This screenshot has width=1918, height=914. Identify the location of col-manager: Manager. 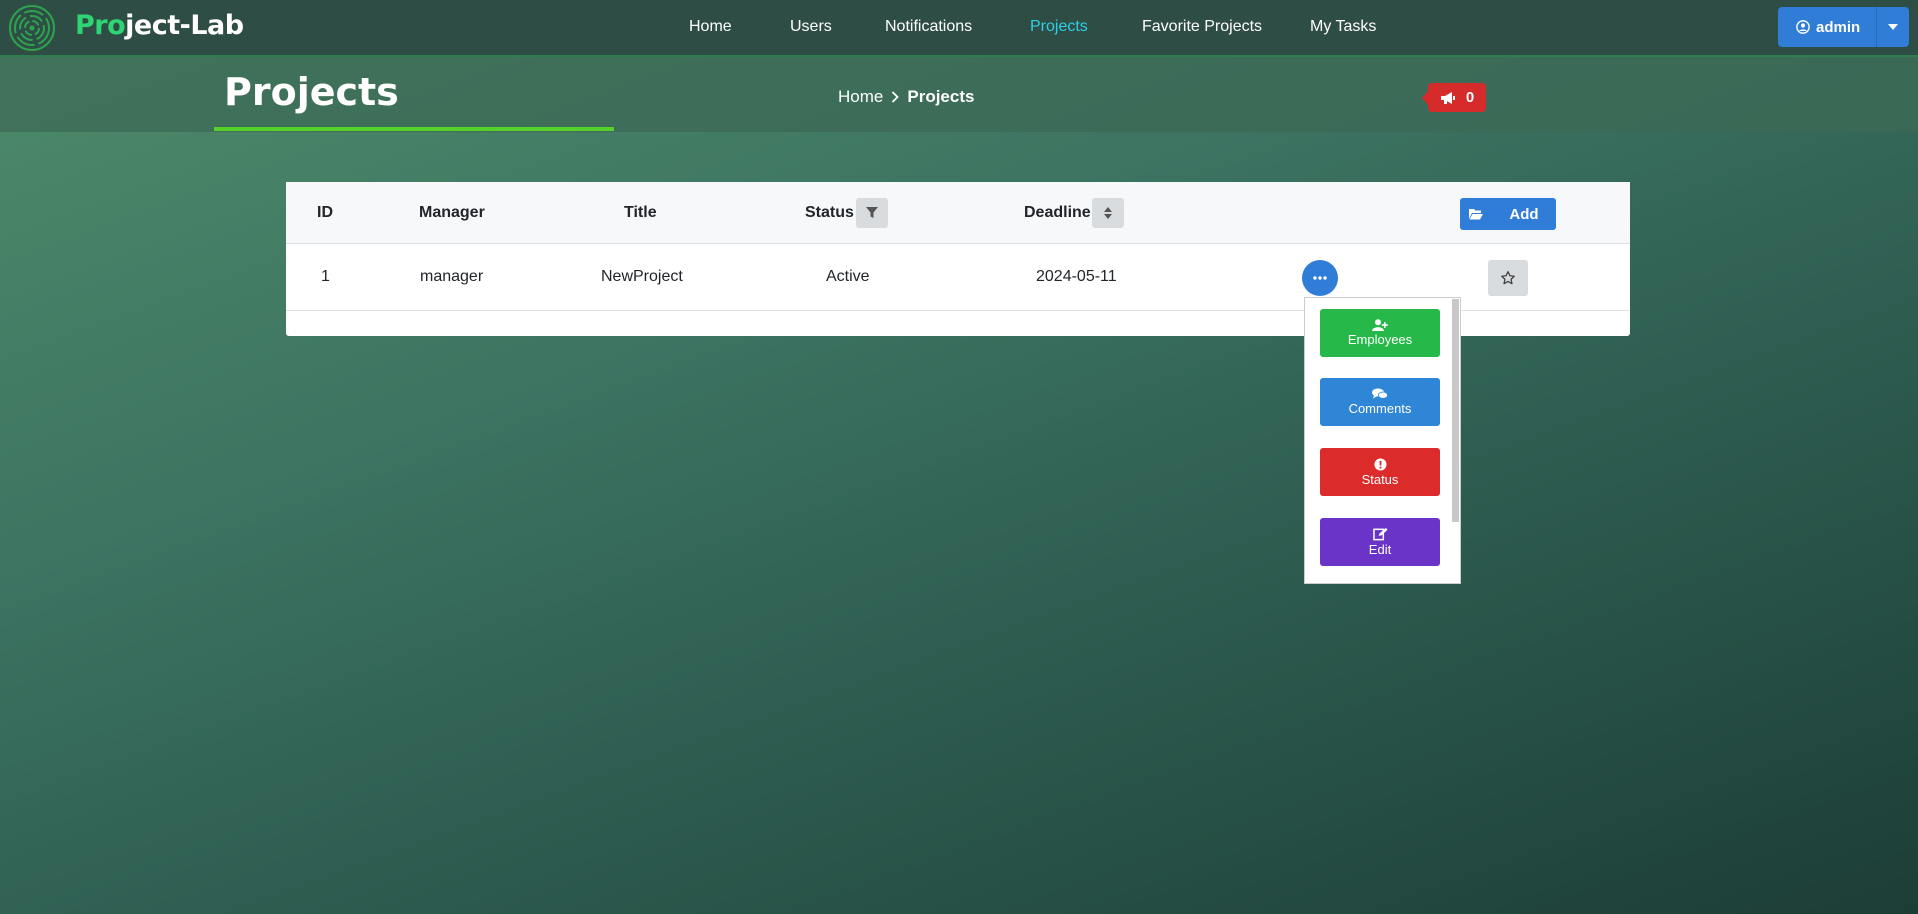
(452, 212).